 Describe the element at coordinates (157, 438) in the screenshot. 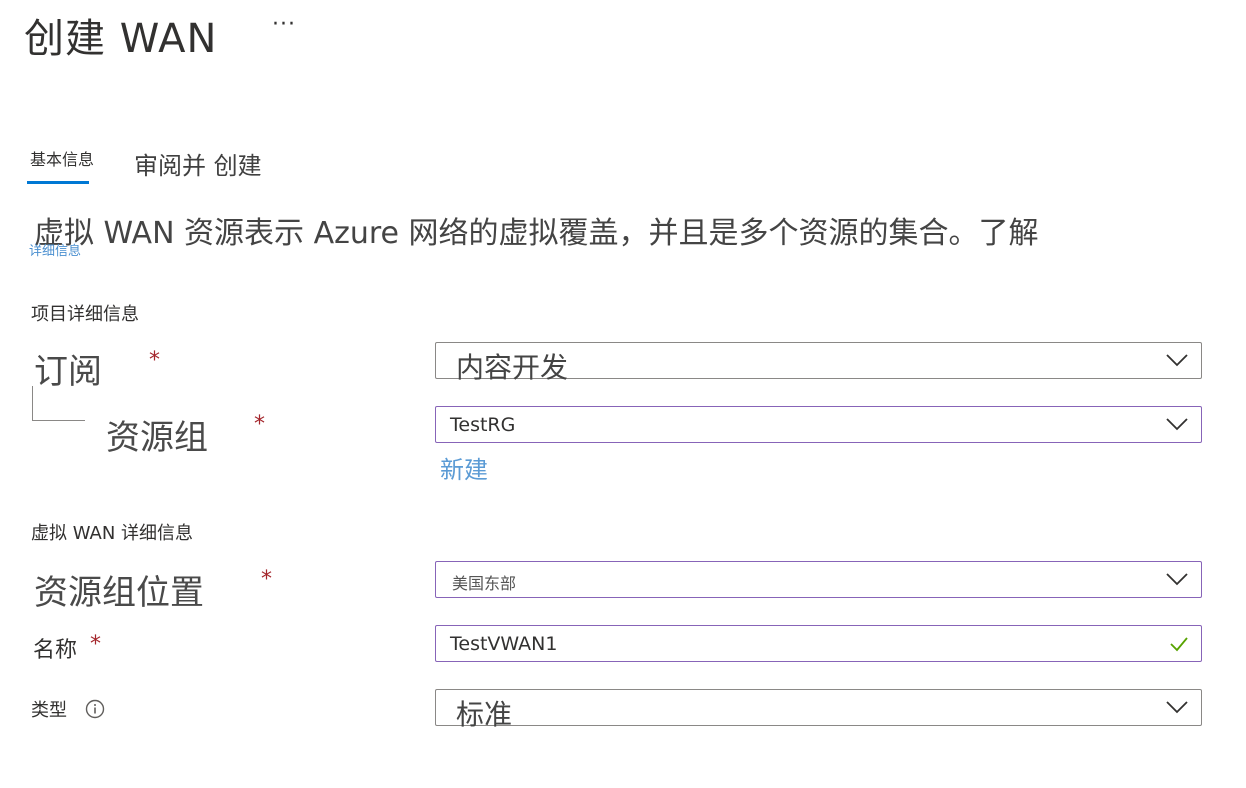

I see `resource-group-label: 资源组` at that location.